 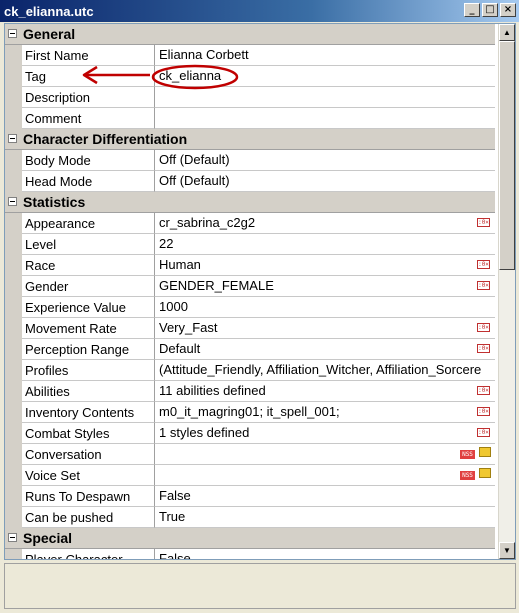 I want to click on property-row-gender: Gender GENDER_FEMALE :0×, so click(x=250, y=286).